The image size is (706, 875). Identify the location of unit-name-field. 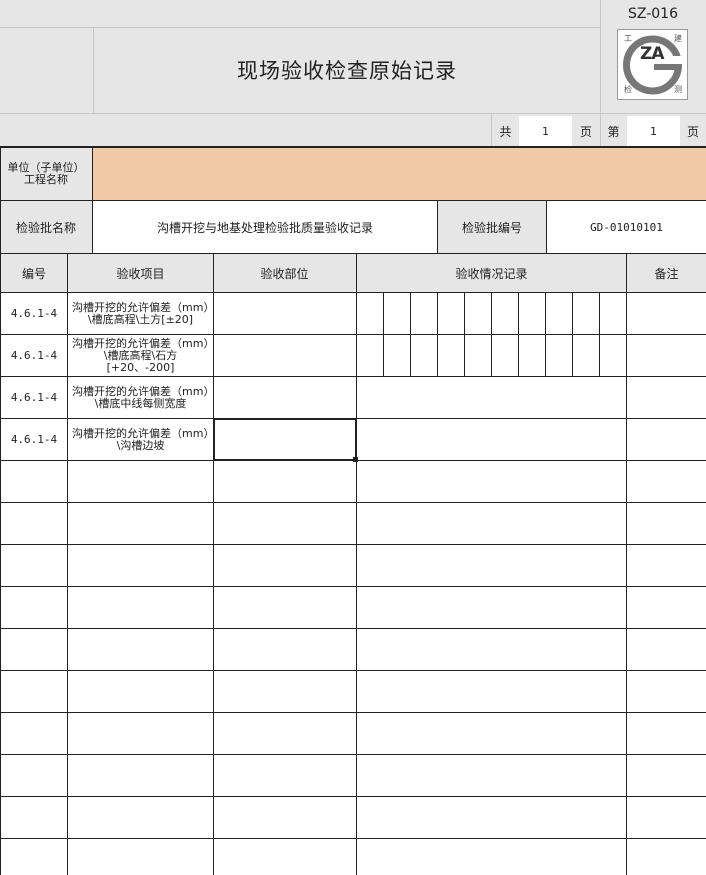
(399, 174).